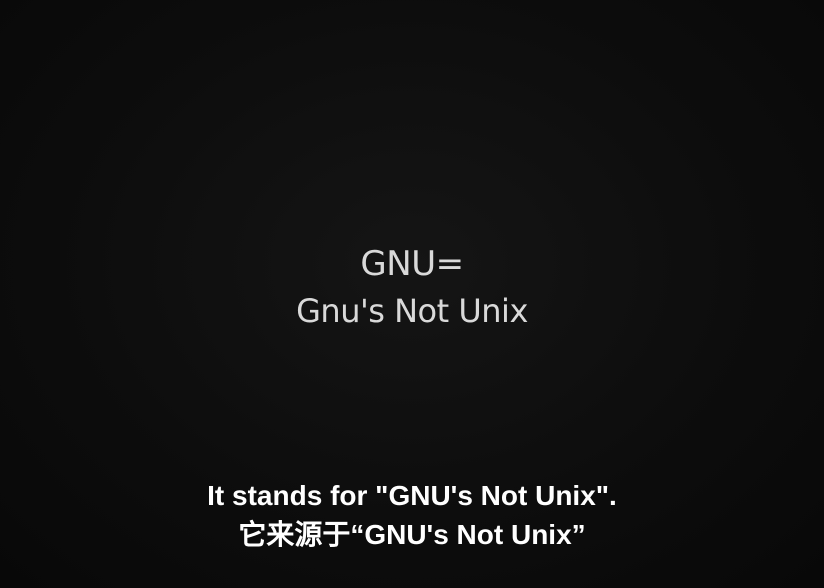  What do you see at coordinates (412, 264) in the screenshot?
I see `title-line-gnu: GNU=` at bounding box center [412, 264].